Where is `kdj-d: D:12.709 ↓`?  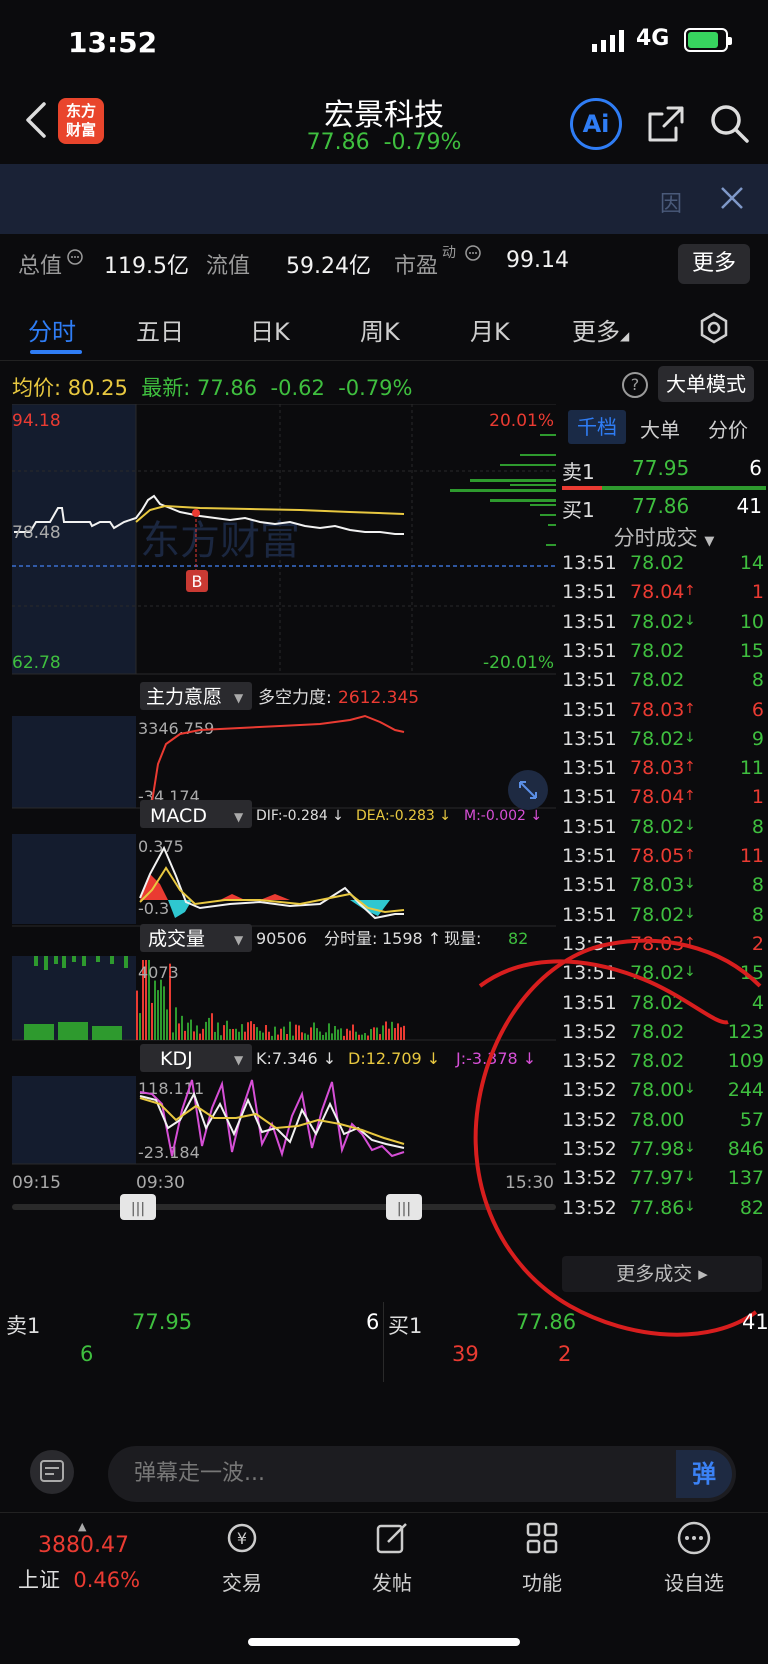
kdj-d: D:12.709 ↓ is located at coordinates (394, 1058).